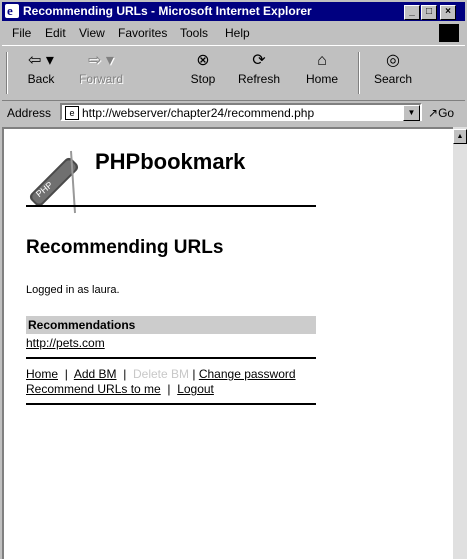 The height and width of the screenshot is (559, 467). I want to click on scroll-up-arrow-icon: ▲, so click(460, 136).